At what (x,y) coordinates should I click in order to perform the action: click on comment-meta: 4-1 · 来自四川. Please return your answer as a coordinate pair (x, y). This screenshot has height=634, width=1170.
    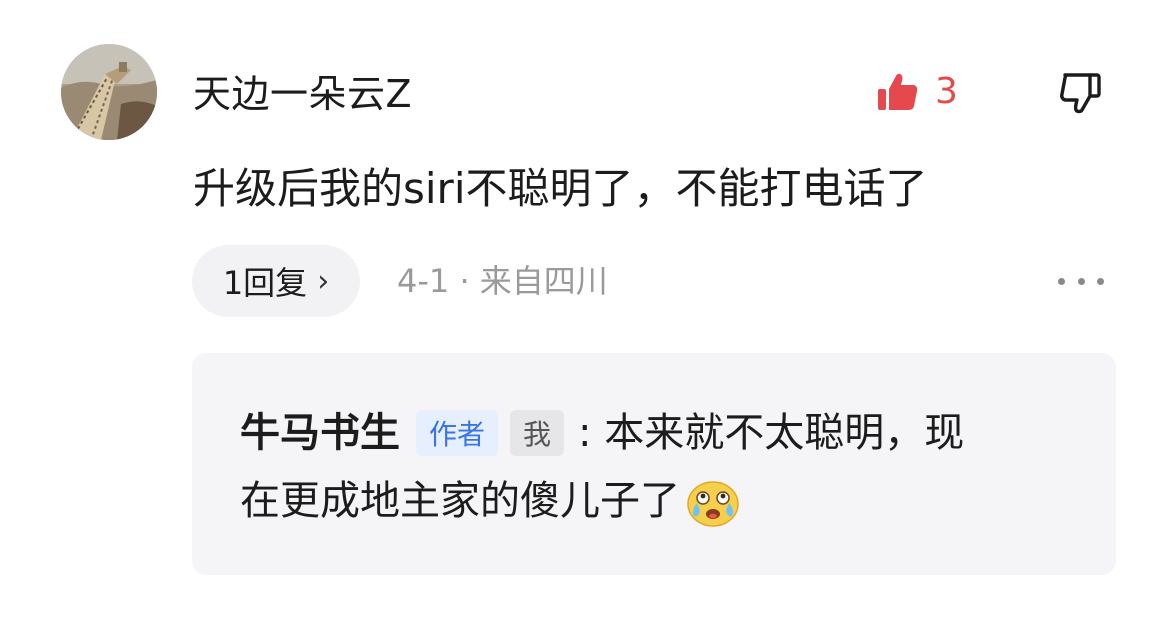
    Looking at the image, I should click on (502, 281).